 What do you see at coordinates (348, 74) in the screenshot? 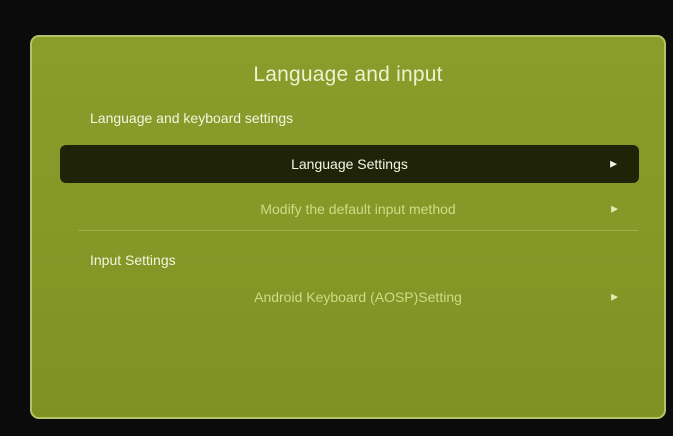
I see `dialog-title: Language and input` at bounding box center [348, 74].